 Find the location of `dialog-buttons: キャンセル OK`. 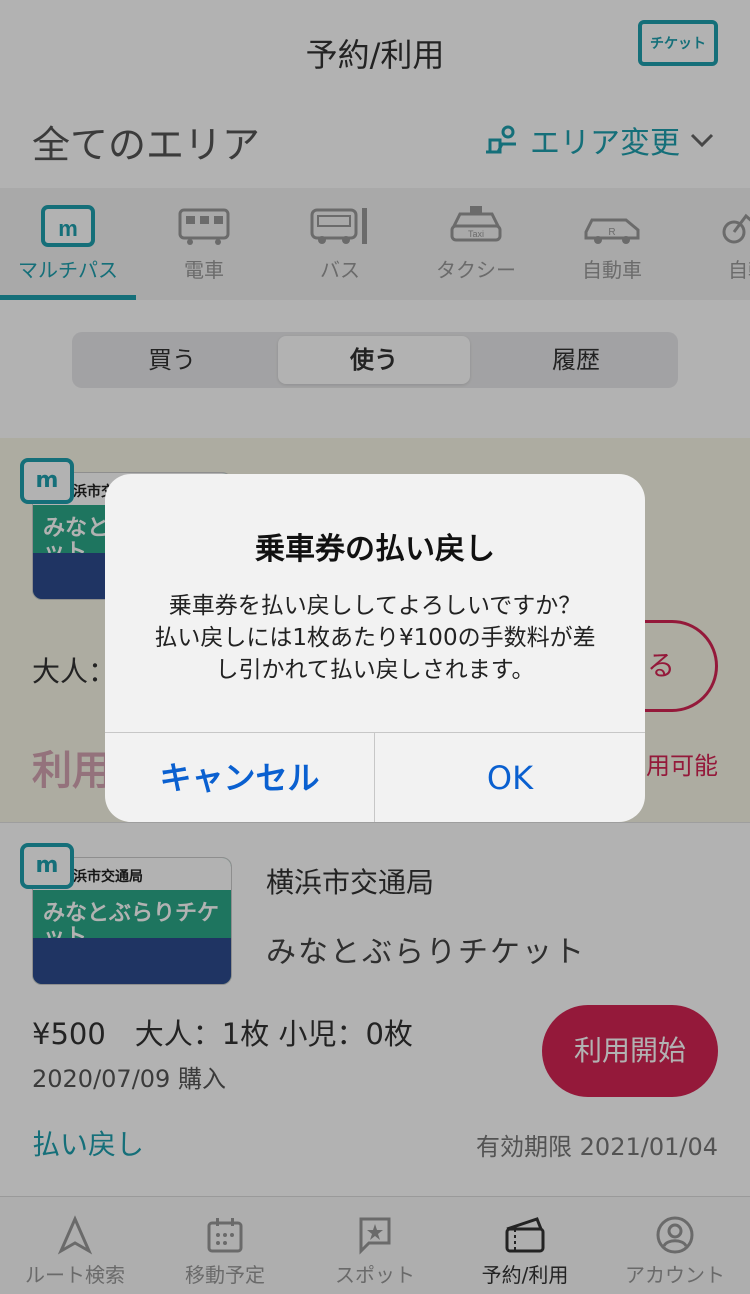

dialog-buttons: キャンセル OK is located at coordinates (375, 777).